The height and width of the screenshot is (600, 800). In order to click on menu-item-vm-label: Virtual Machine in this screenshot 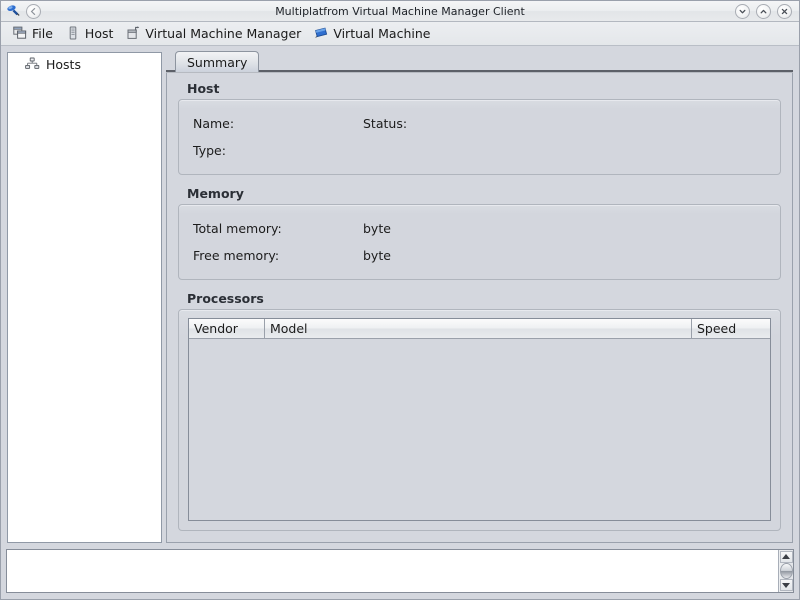, I will do `click(382, 33)`.